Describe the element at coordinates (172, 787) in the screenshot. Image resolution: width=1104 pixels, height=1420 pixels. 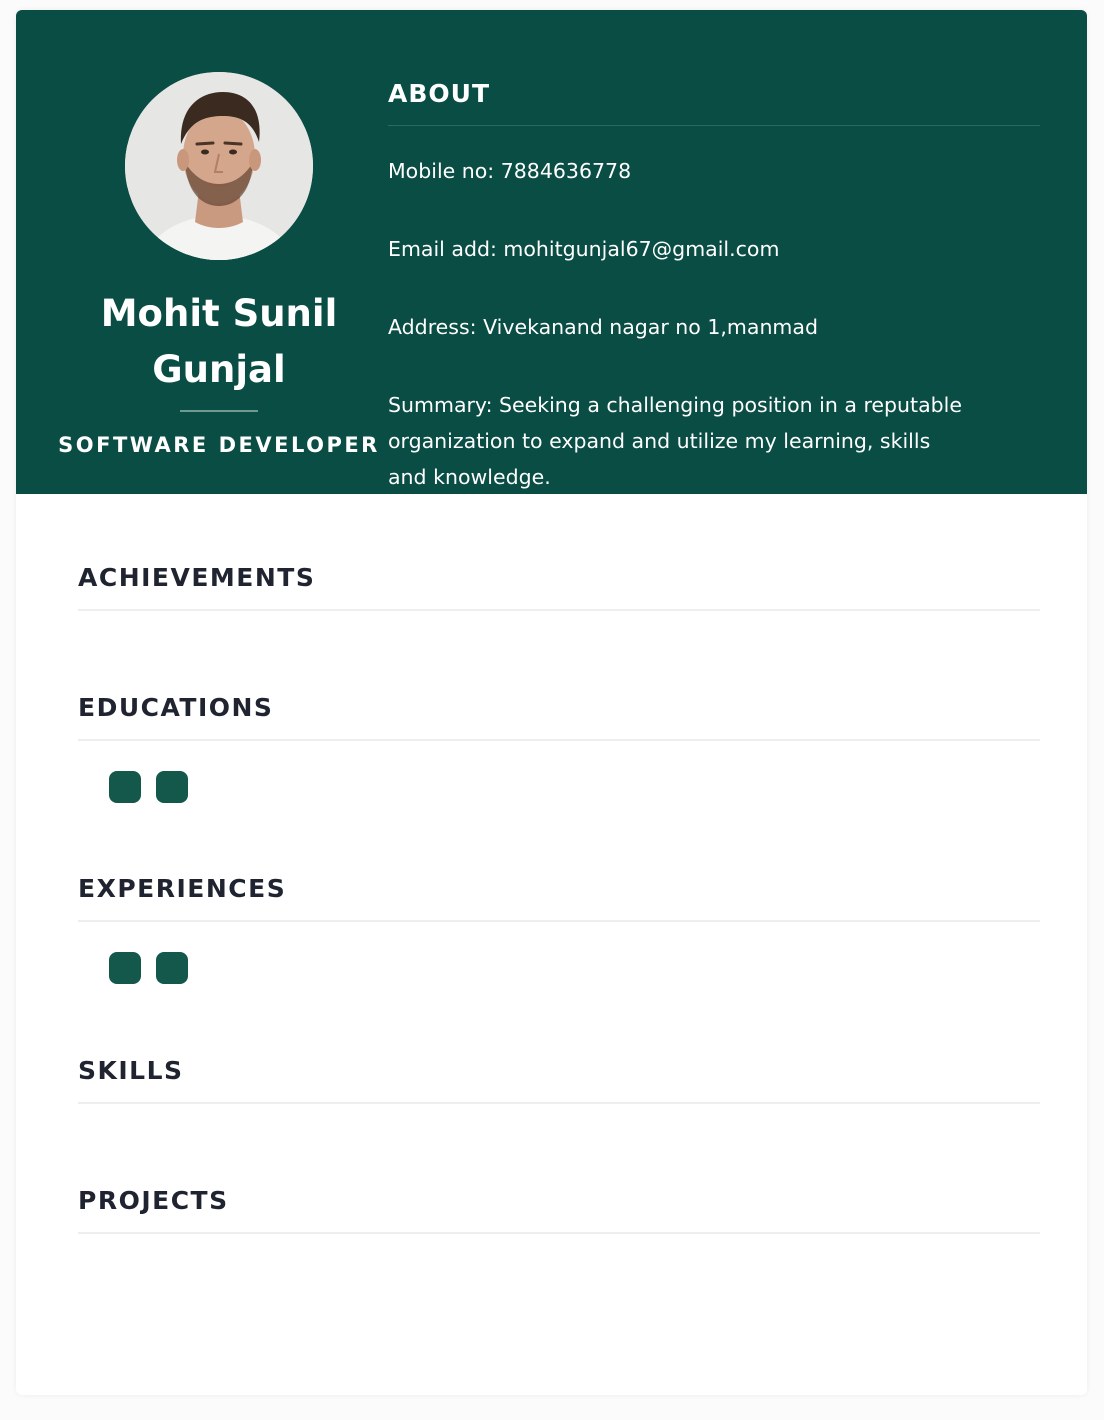
I see `education-delete-button` at that location.